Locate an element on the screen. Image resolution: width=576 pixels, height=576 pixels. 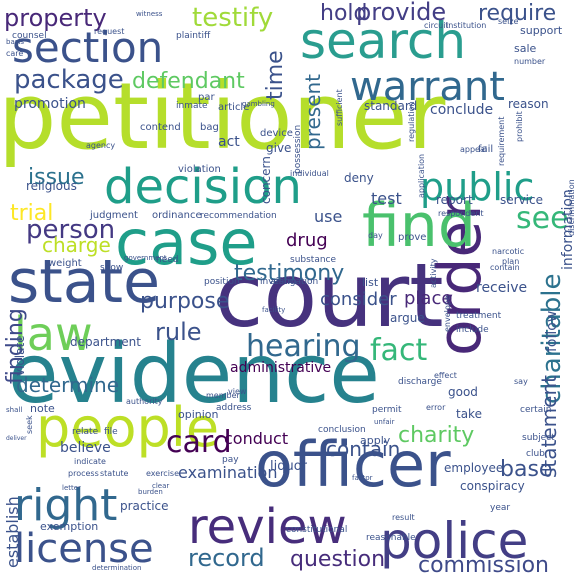
cloud-word: contend is located at coordinates (160, 127).